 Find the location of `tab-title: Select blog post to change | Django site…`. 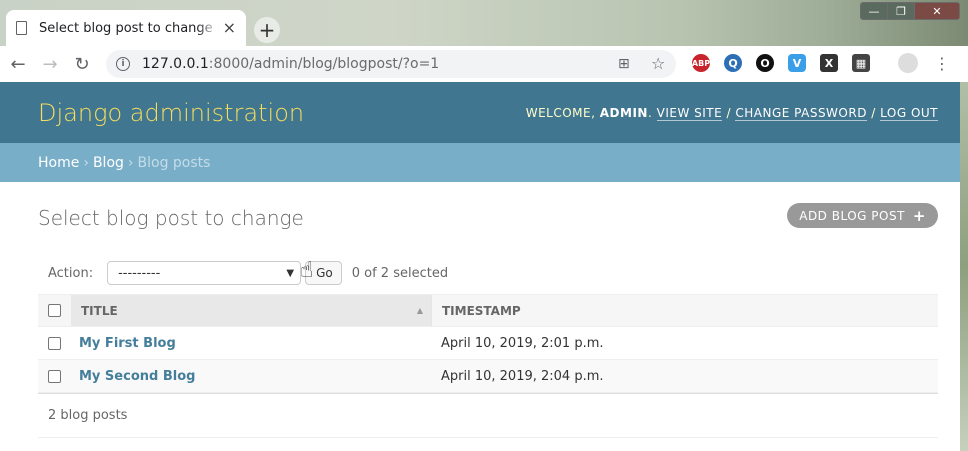

tab-title: Select blog post to change | Django site… is located at coordinates (129, 28).